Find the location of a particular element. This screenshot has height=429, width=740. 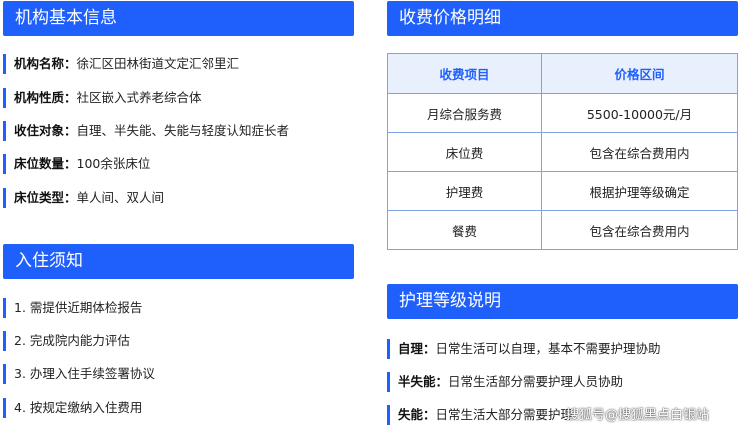

notice-text: 2. 完成院内能力评估 is located at coordinates (72, 340).